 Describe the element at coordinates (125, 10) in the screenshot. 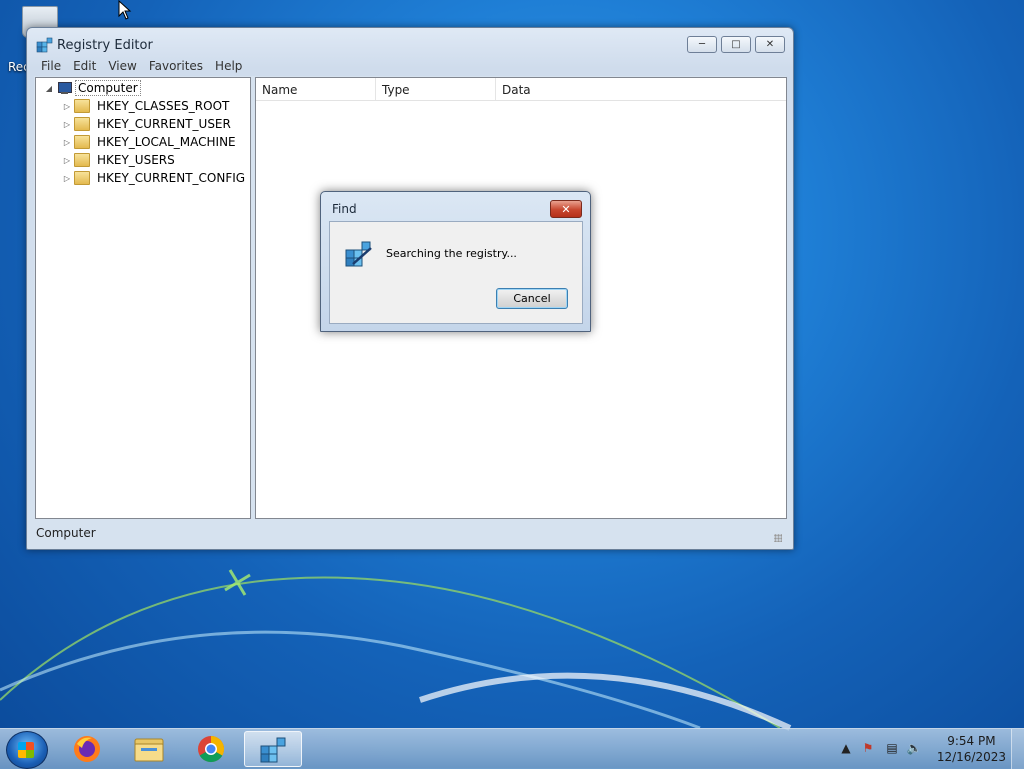

I see `mouse-cursor-icon` at that location.